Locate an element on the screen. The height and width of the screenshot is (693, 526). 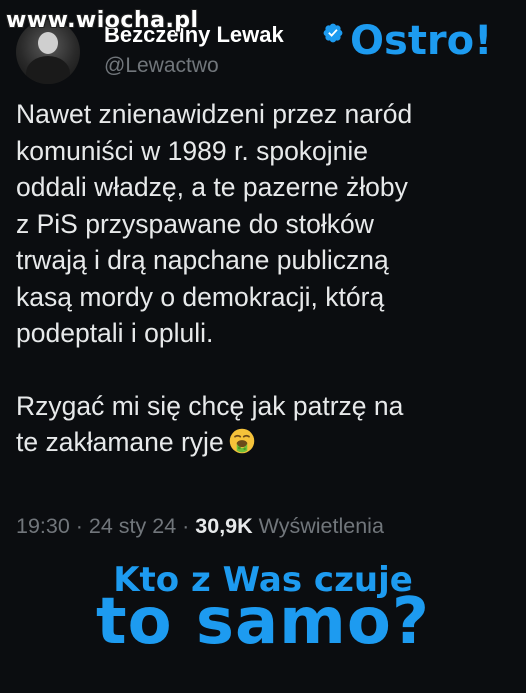
tweet-time: 19:30 is located at coordinates (43, 526).